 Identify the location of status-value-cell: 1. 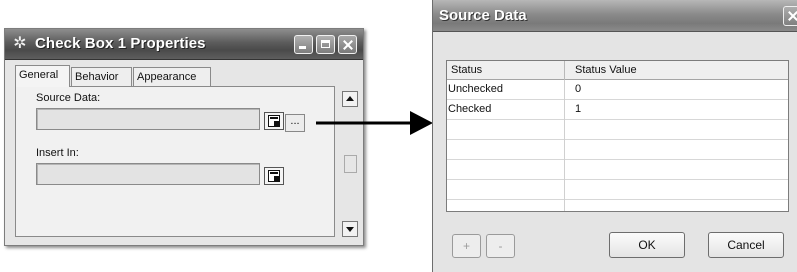
(676, 110).